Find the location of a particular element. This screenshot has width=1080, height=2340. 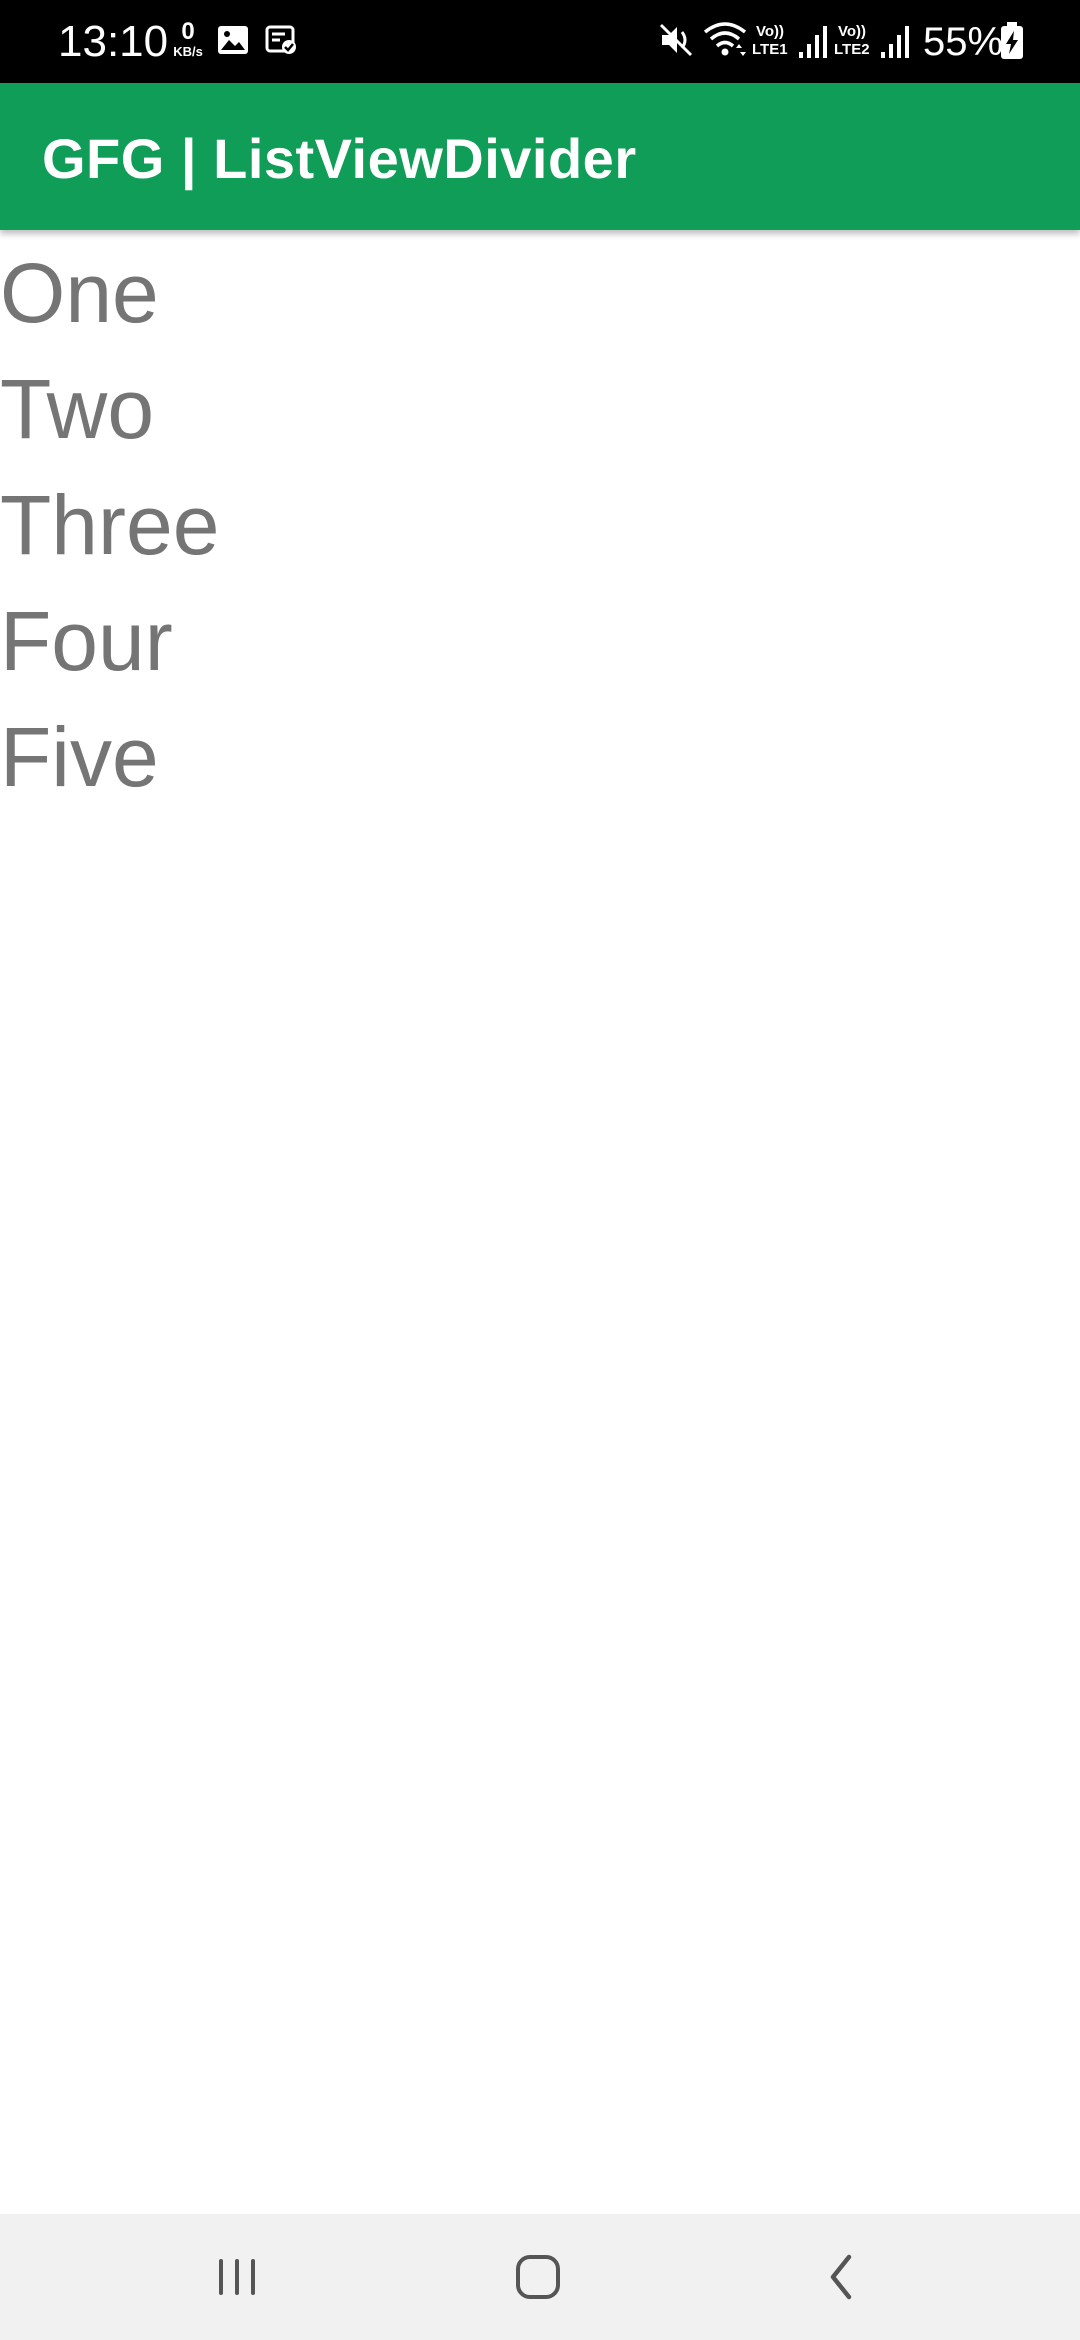

notification-check-icon is located at coordinates (281, 42).